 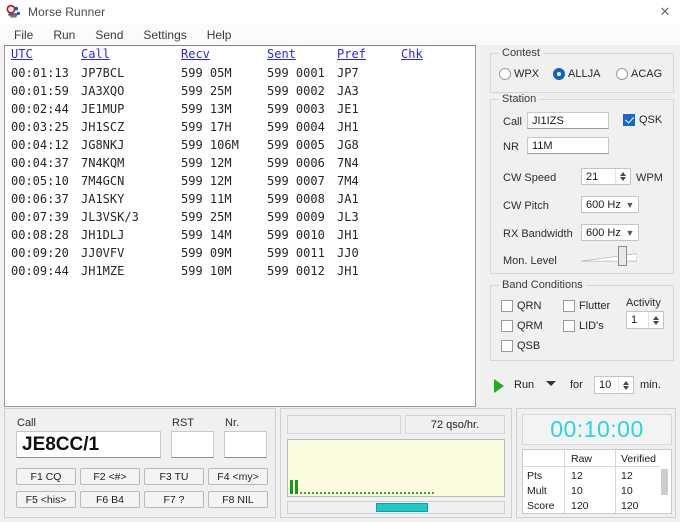 I want to click on checkbox-qsb: QSB, so click(x=520, y=346).